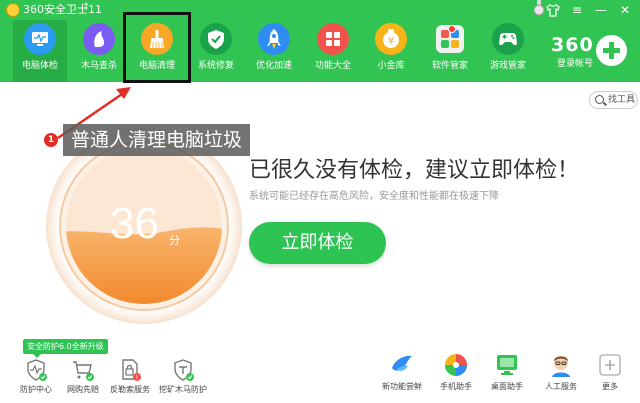 This screenshot has height=403, width=640. Describe the element at coordinates (589, 10) in the screenshot. I see `window-controls: ≡ — ✕` at that location.